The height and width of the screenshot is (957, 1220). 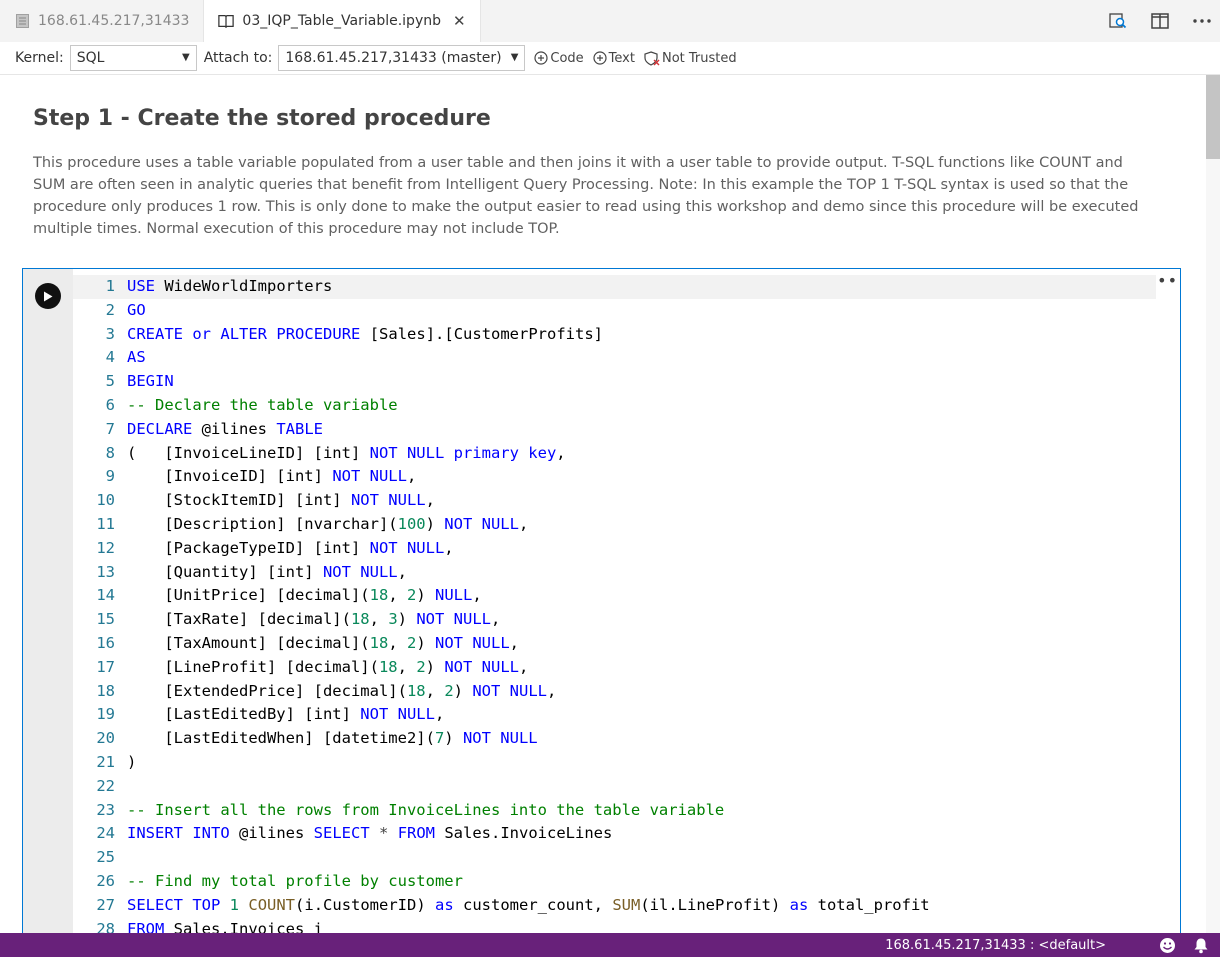 I want to click on attach-select: 168.61.45.217,31433 (master) ▼, so click(x=402, y=58).